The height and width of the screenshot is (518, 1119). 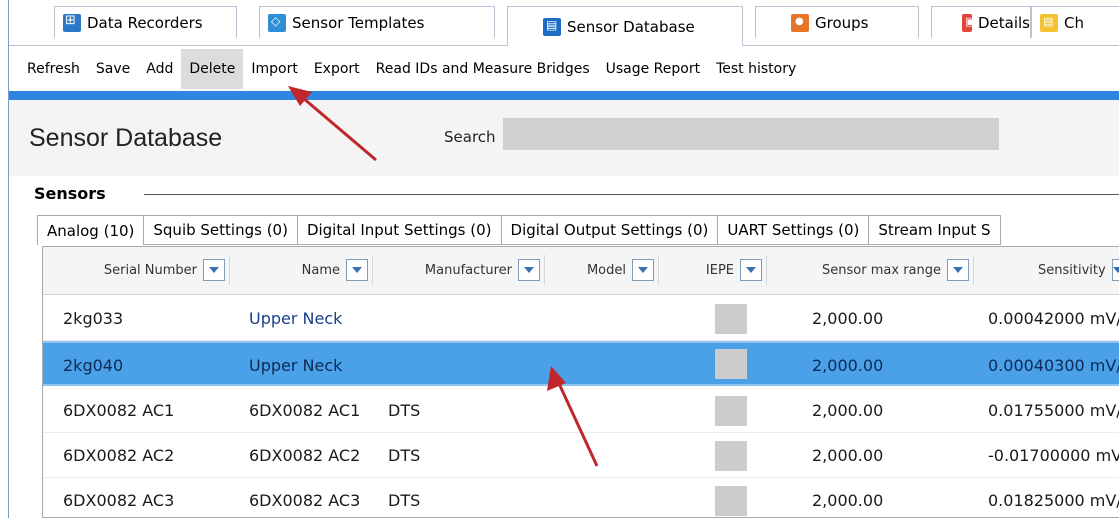 I want to click on sensor-database-icon, so click(x=552, y=26).